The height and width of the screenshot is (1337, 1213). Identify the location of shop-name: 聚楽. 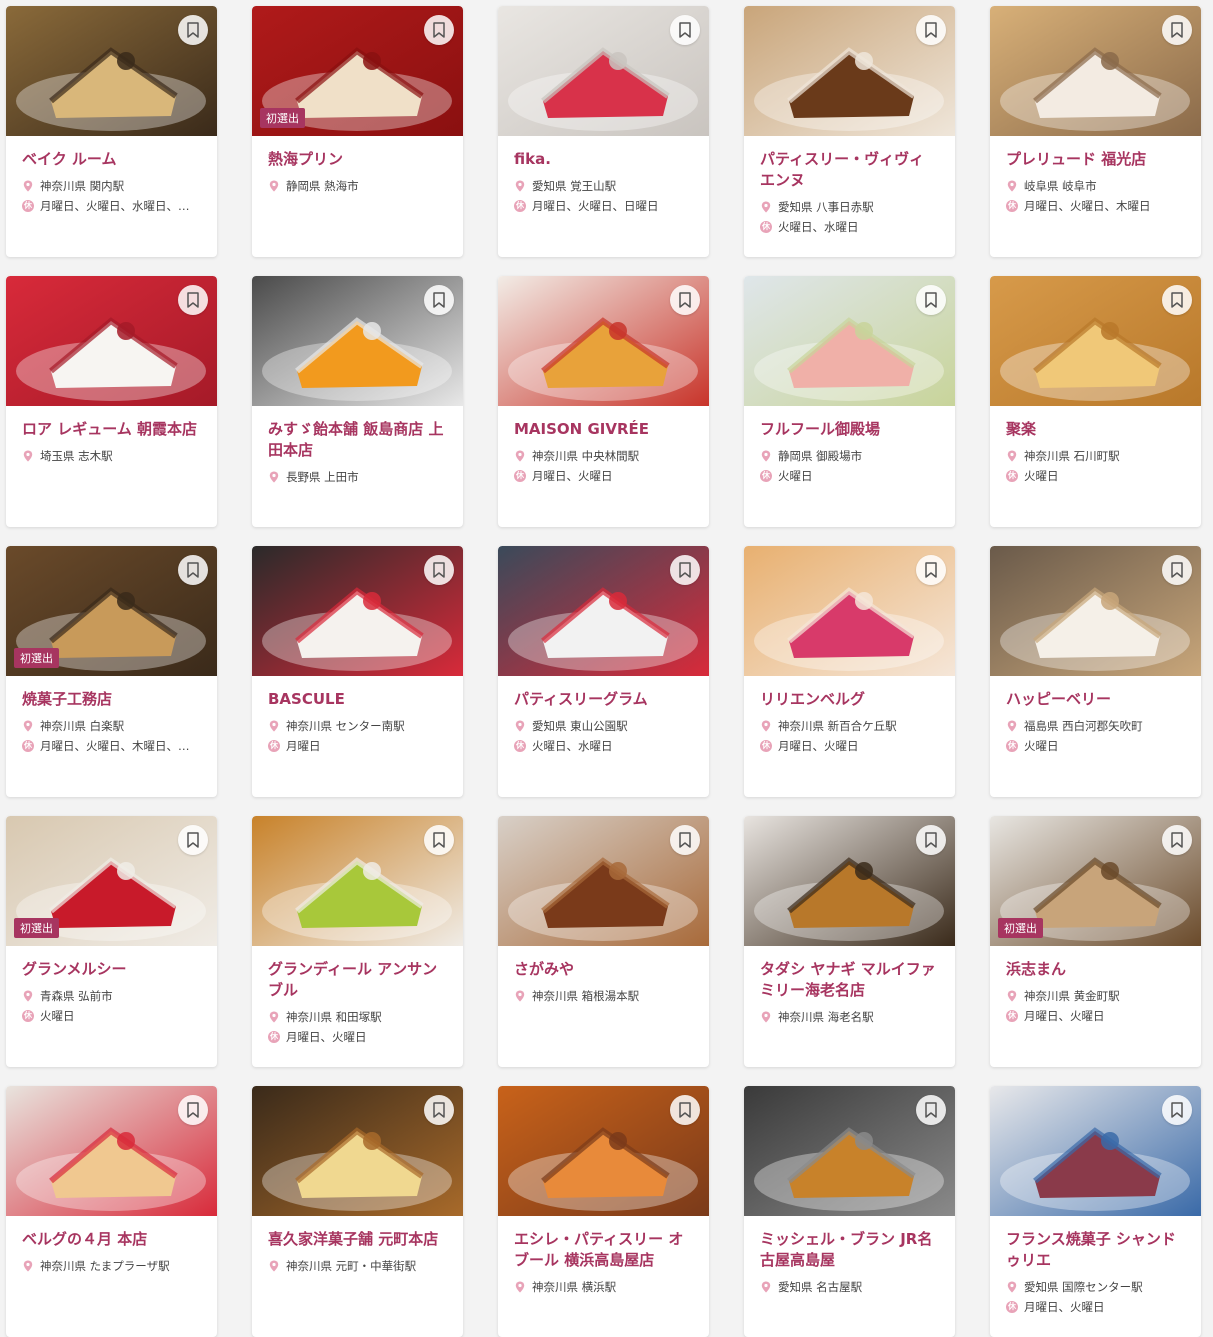
(1095, 429).